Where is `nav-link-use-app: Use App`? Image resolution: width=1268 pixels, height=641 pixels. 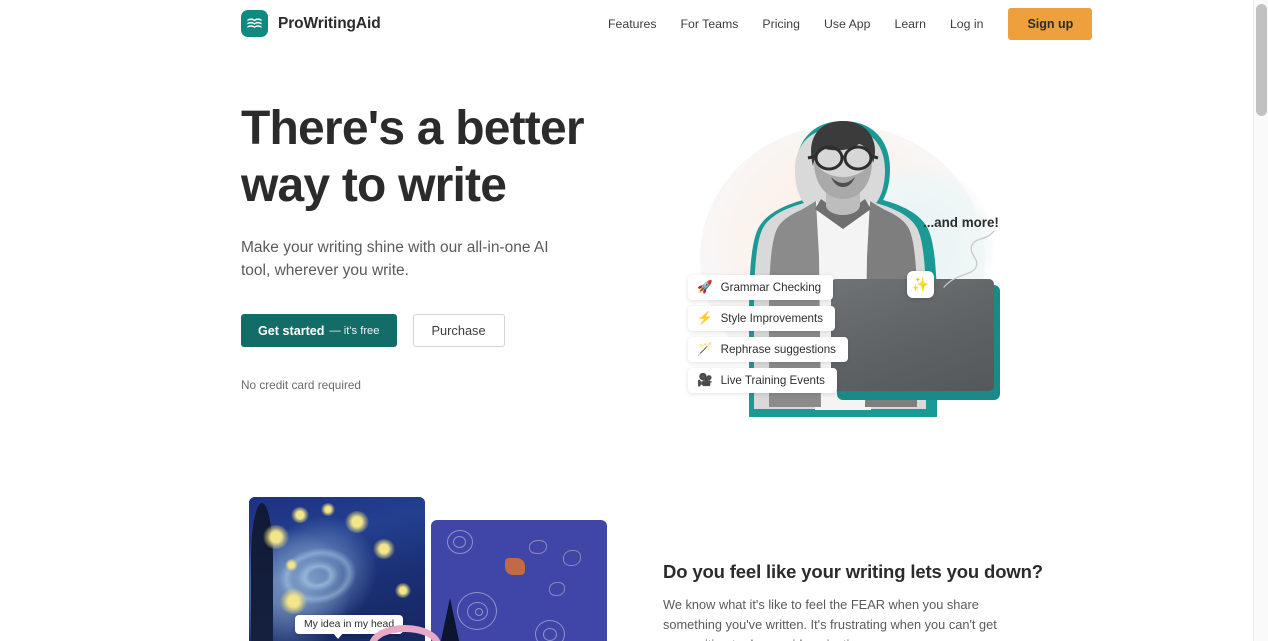
nav-link-use-app: Use App is located at coordinates (847, 24).